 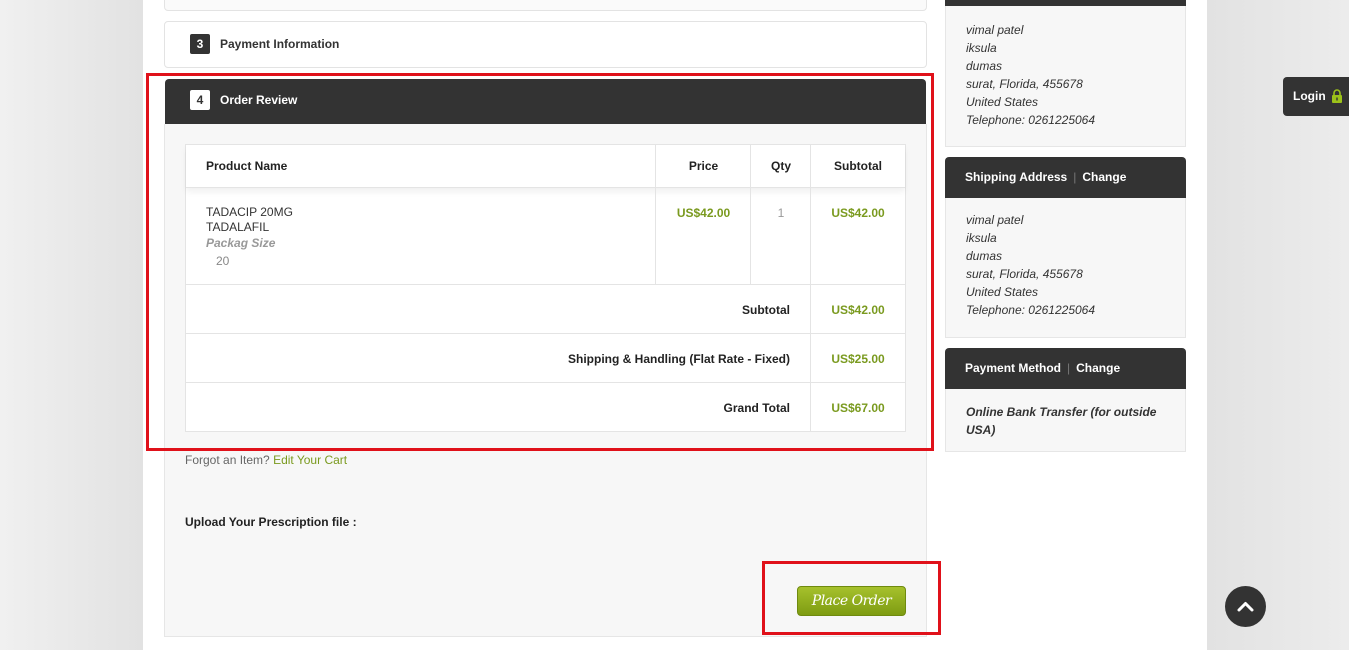 What do you see at coordinates (280, 44) in the screenshot?
I see `step-title: Payment Information` at bounding box center [280, 44].